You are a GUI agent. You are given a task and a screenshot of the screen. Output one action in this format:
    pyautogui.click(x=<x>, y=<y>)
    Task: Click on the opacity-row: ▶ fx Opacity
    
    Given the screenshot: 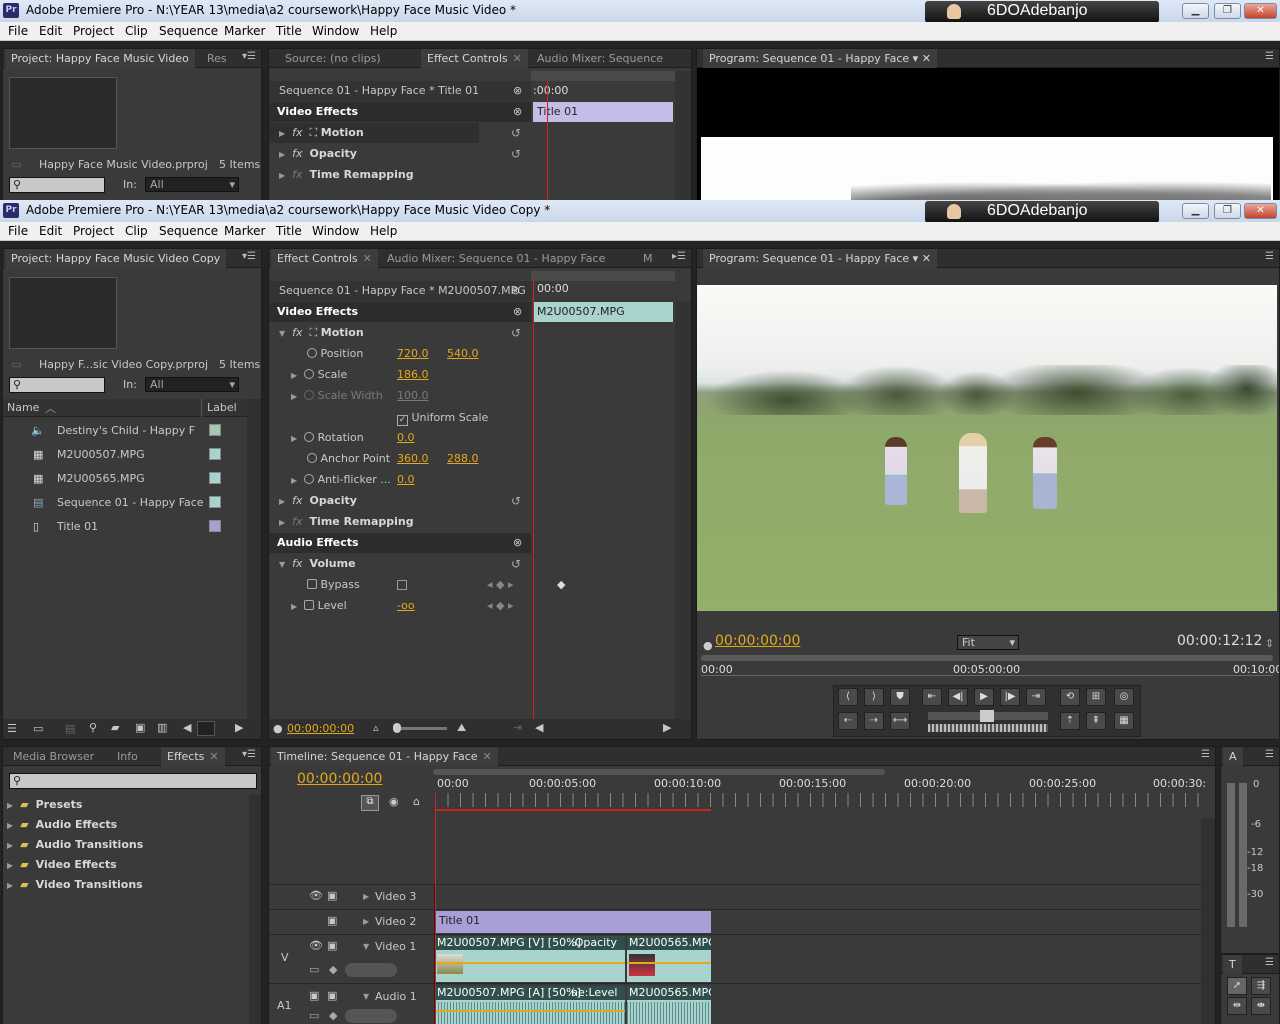 What is the action you would take?
    pyautogui.click(x=318, y=501)
    